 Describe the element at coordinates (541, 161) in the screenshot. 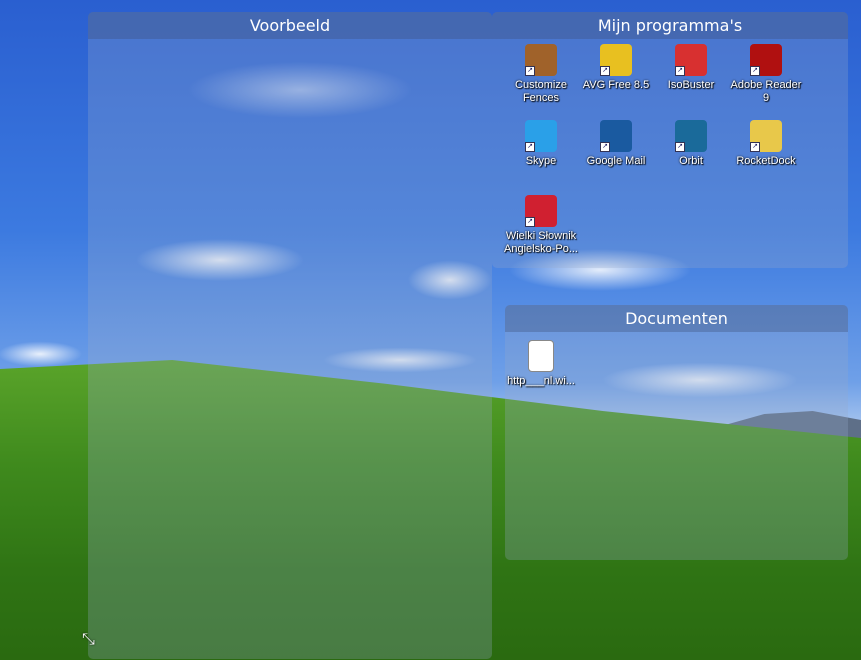

I see `shortcut-label: Skype` at that location.